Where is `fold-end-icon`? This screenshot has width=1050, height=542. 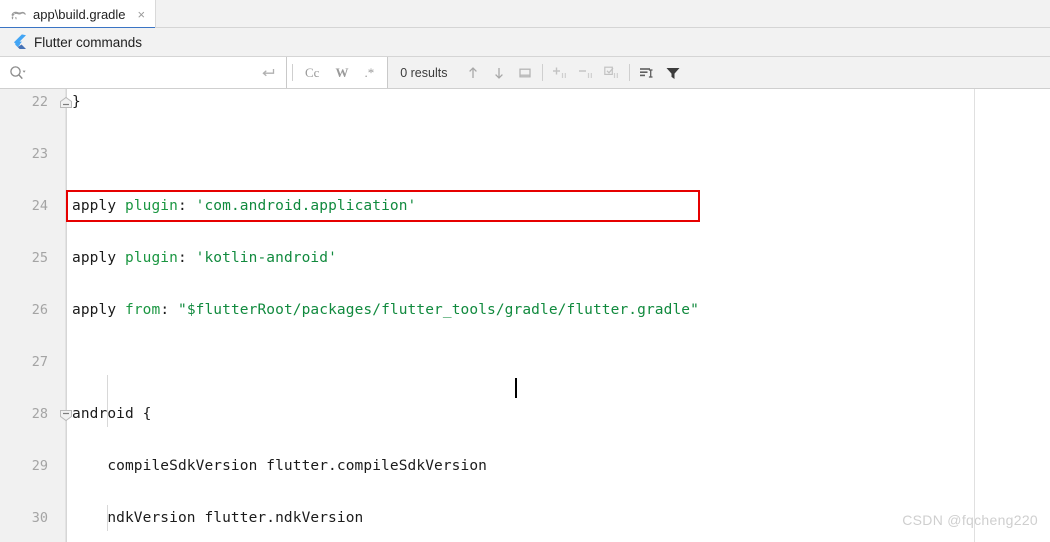
fold-end-icon is located at coordinates (66, 102).